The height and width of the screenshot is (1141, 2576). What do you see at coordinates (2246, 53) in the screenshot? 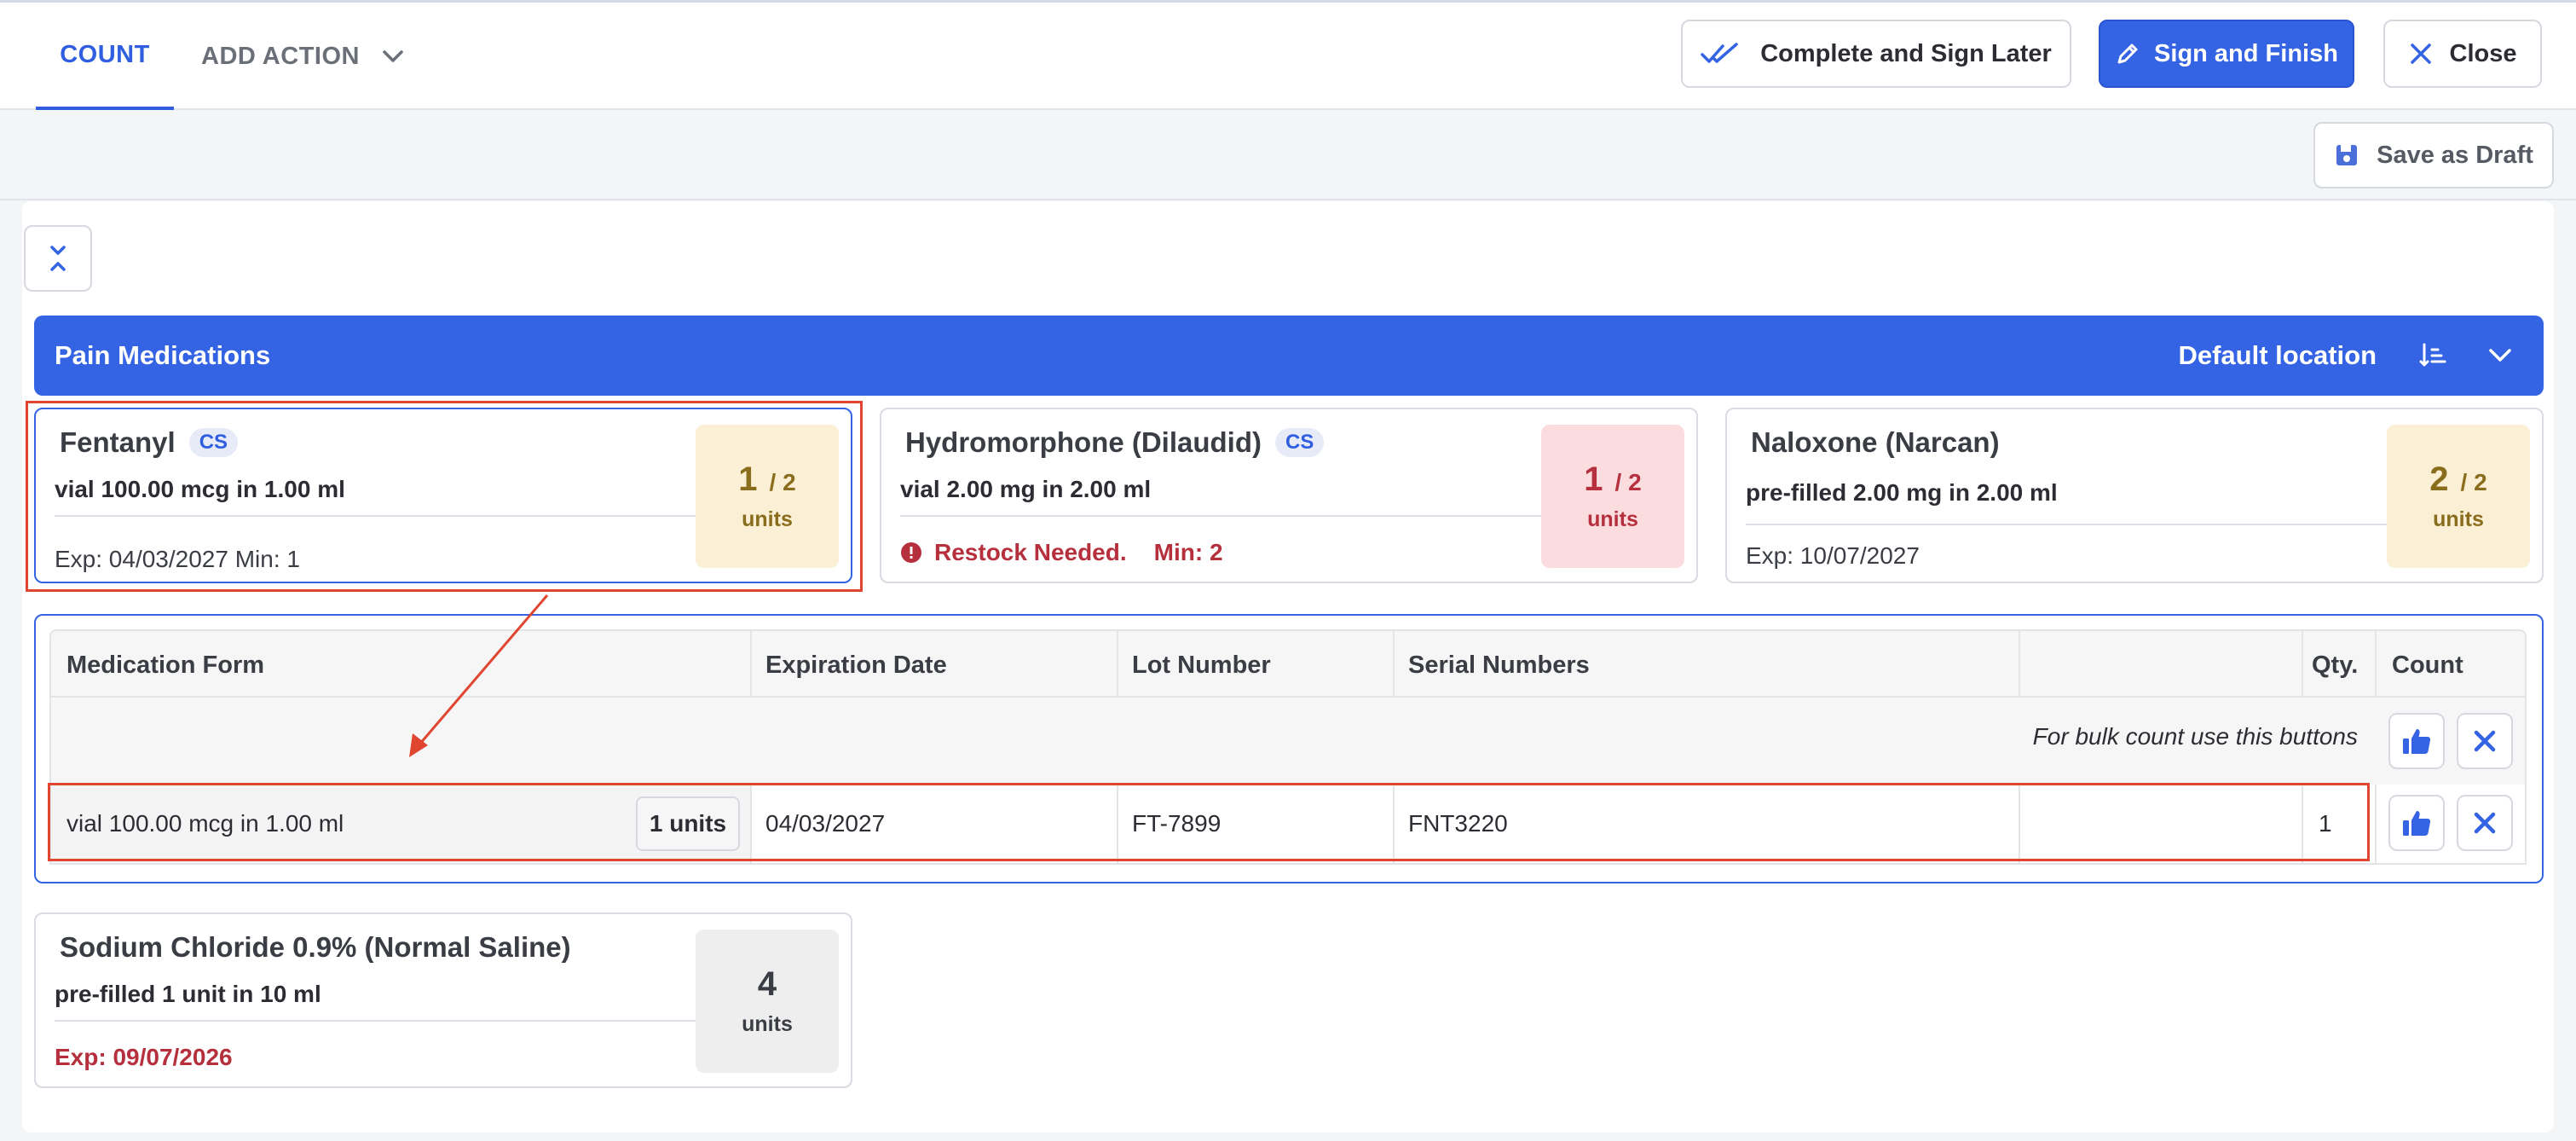
I see `sign-and-finish-label: Sign and Finish` at bounding box center [2246, 53].